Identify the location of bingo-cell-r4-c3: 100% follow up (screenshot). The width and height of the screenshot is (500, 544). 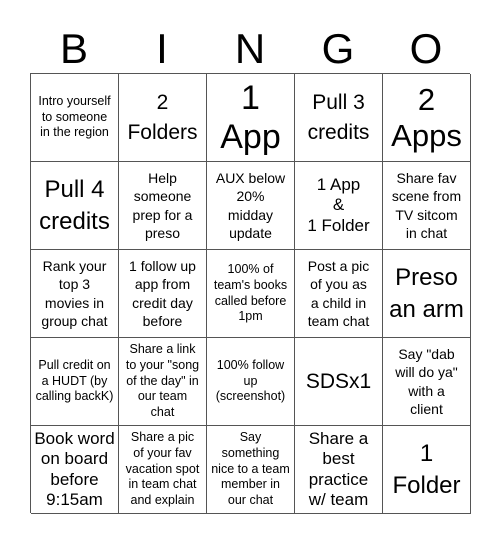
(251, 382).